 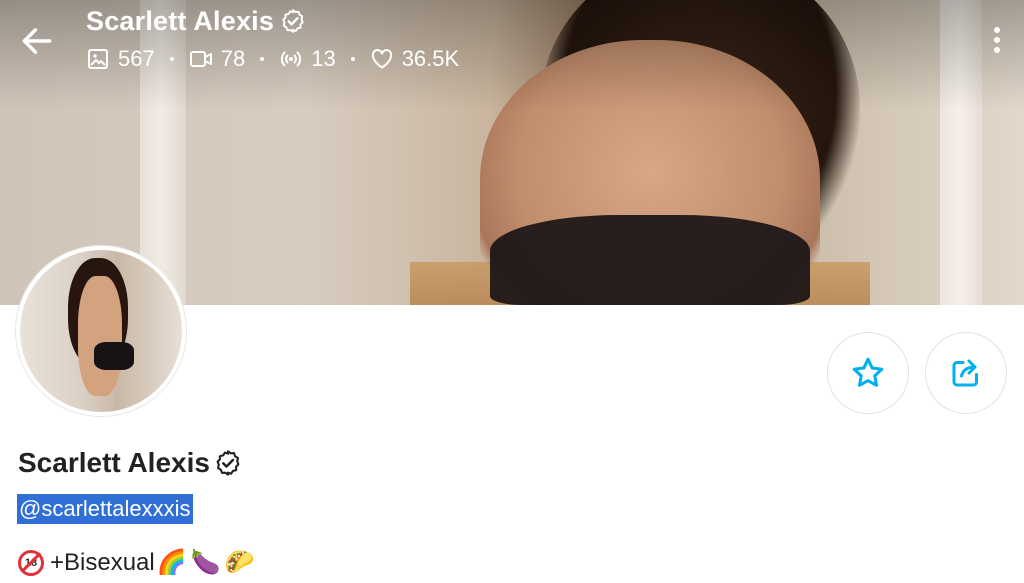 What do you see at coordinates (217, 59) in the screenshot?
I see `stat-videos: 78` at bounding box center [217, 59].